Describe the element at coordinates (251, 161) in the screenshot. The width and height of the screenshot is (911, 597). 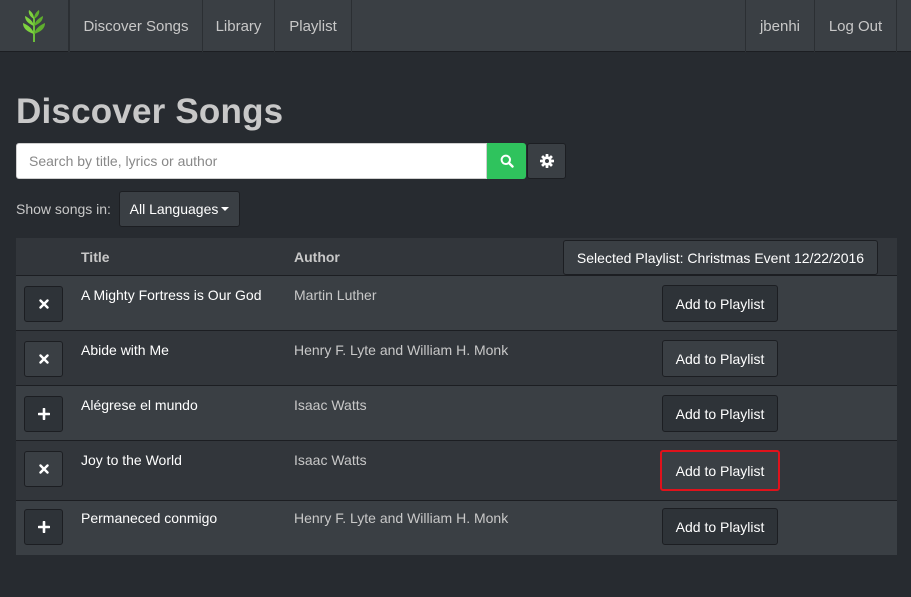
I see `search-input` at that location.